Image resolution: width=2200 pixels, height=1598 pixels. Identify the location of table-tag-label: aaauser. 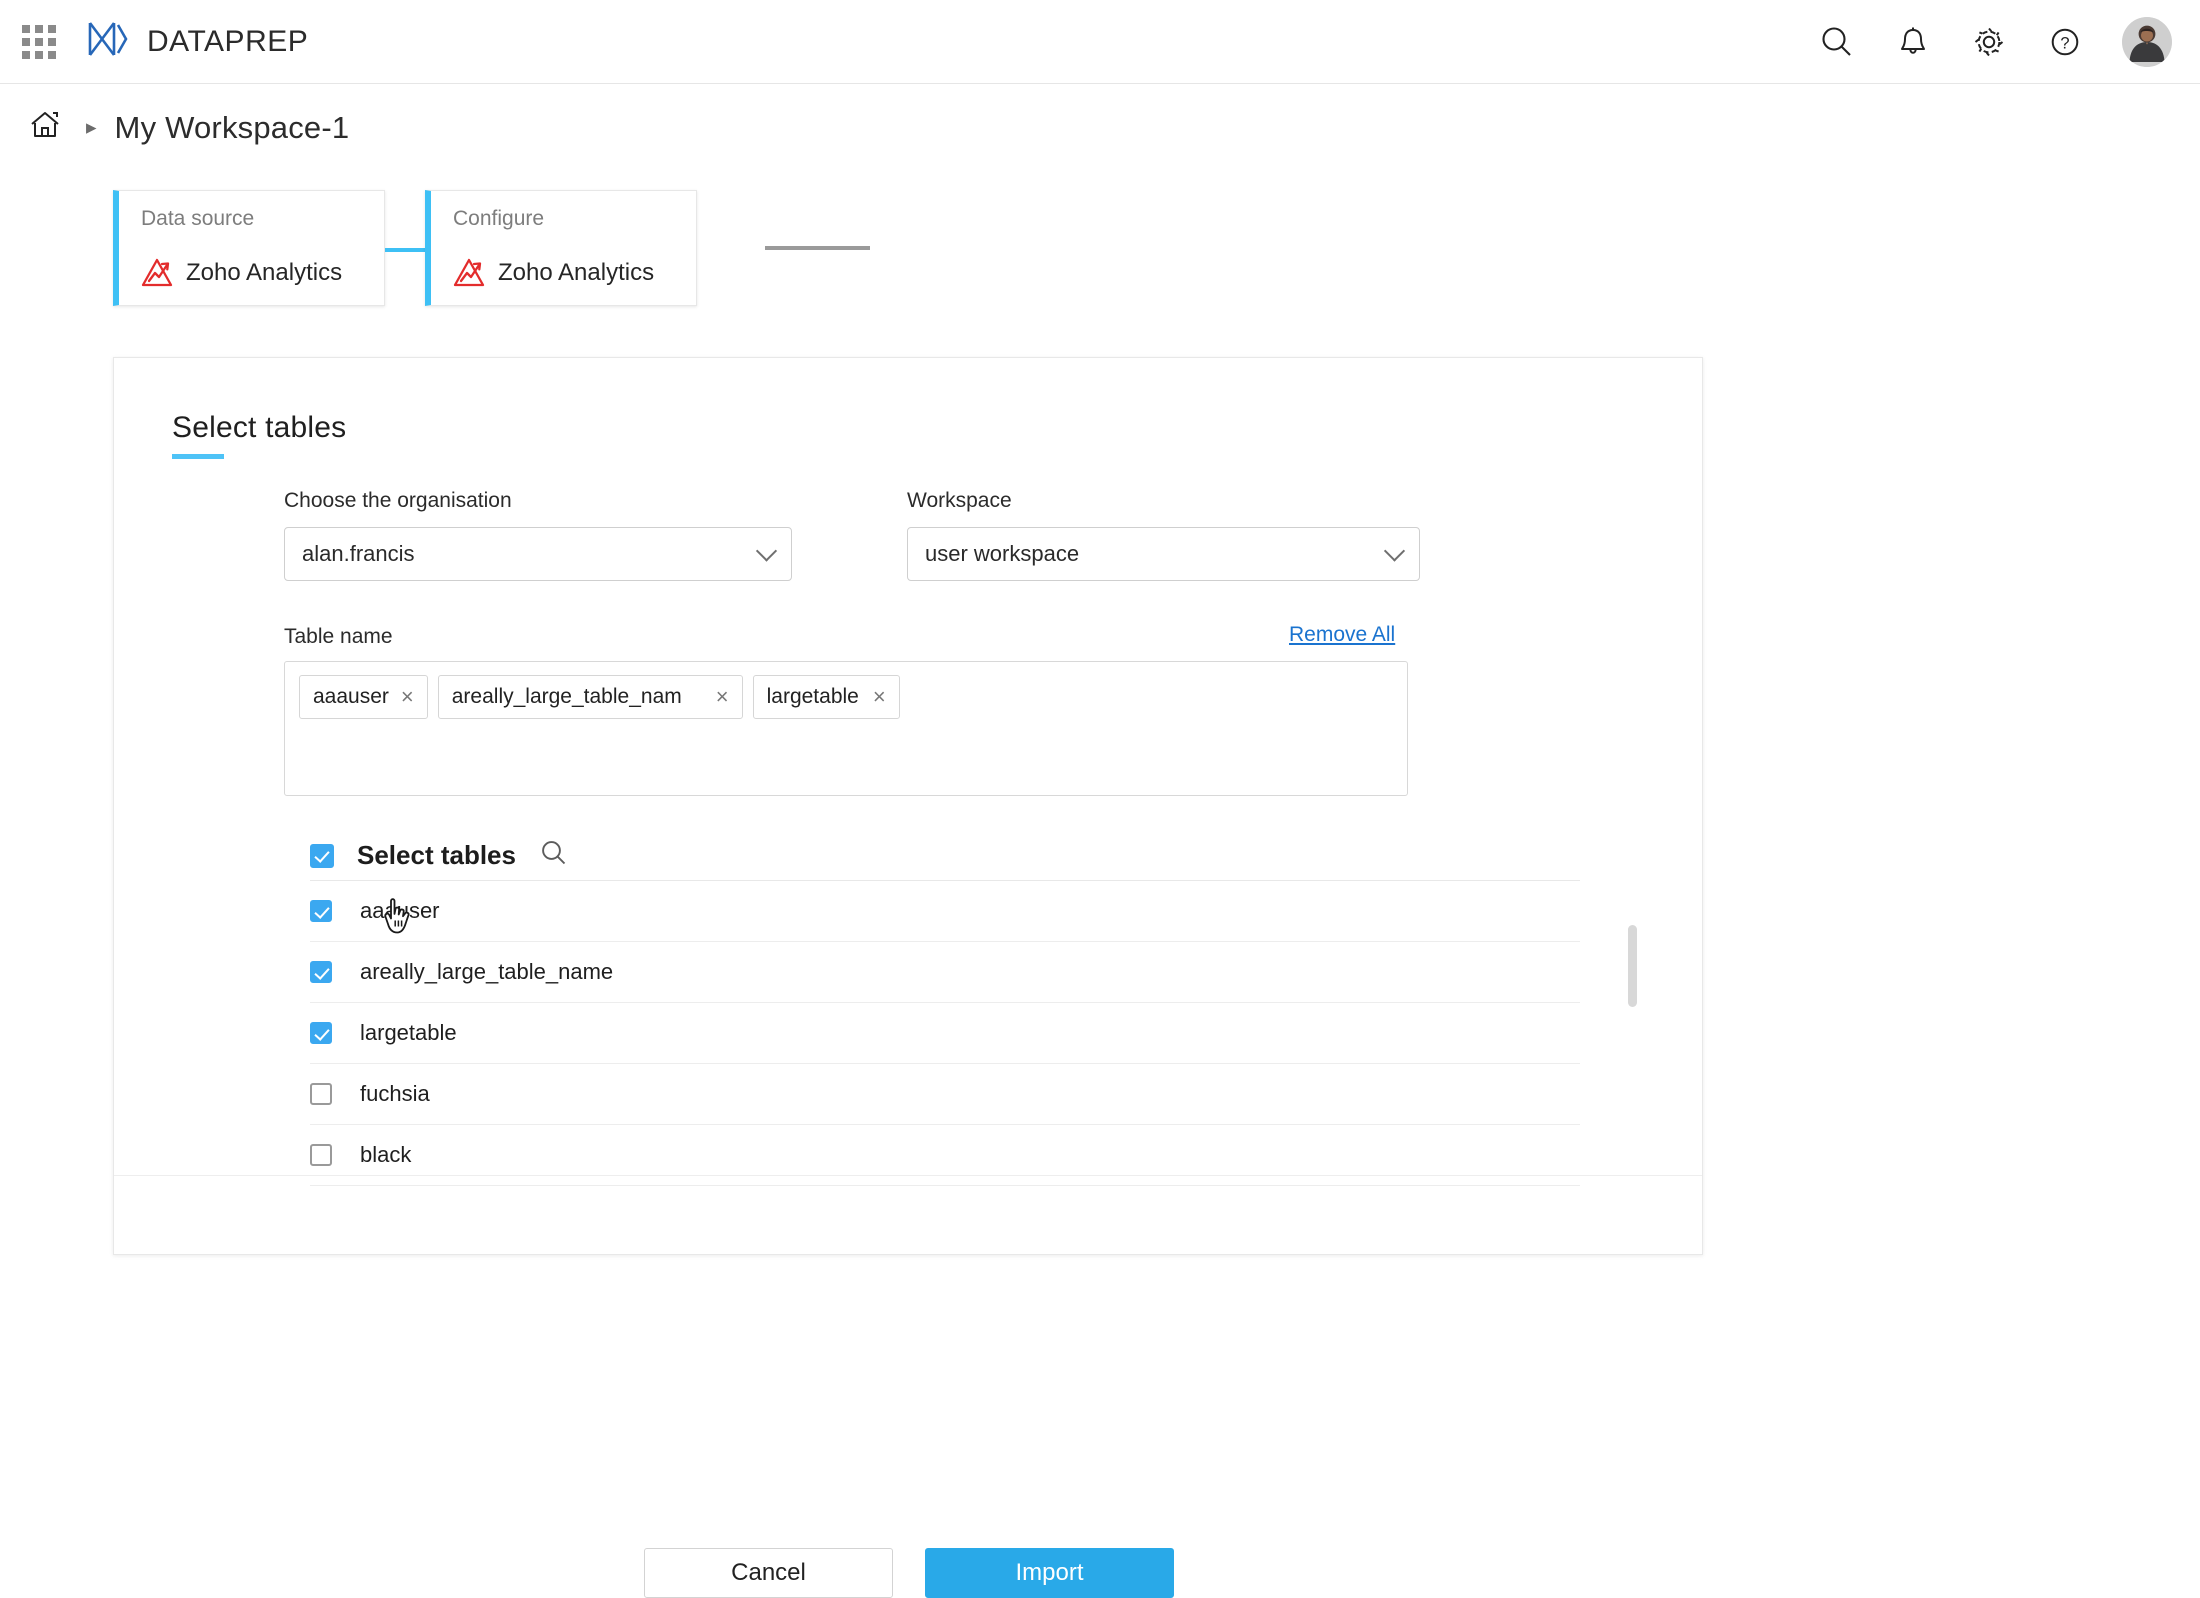
(351, 696).